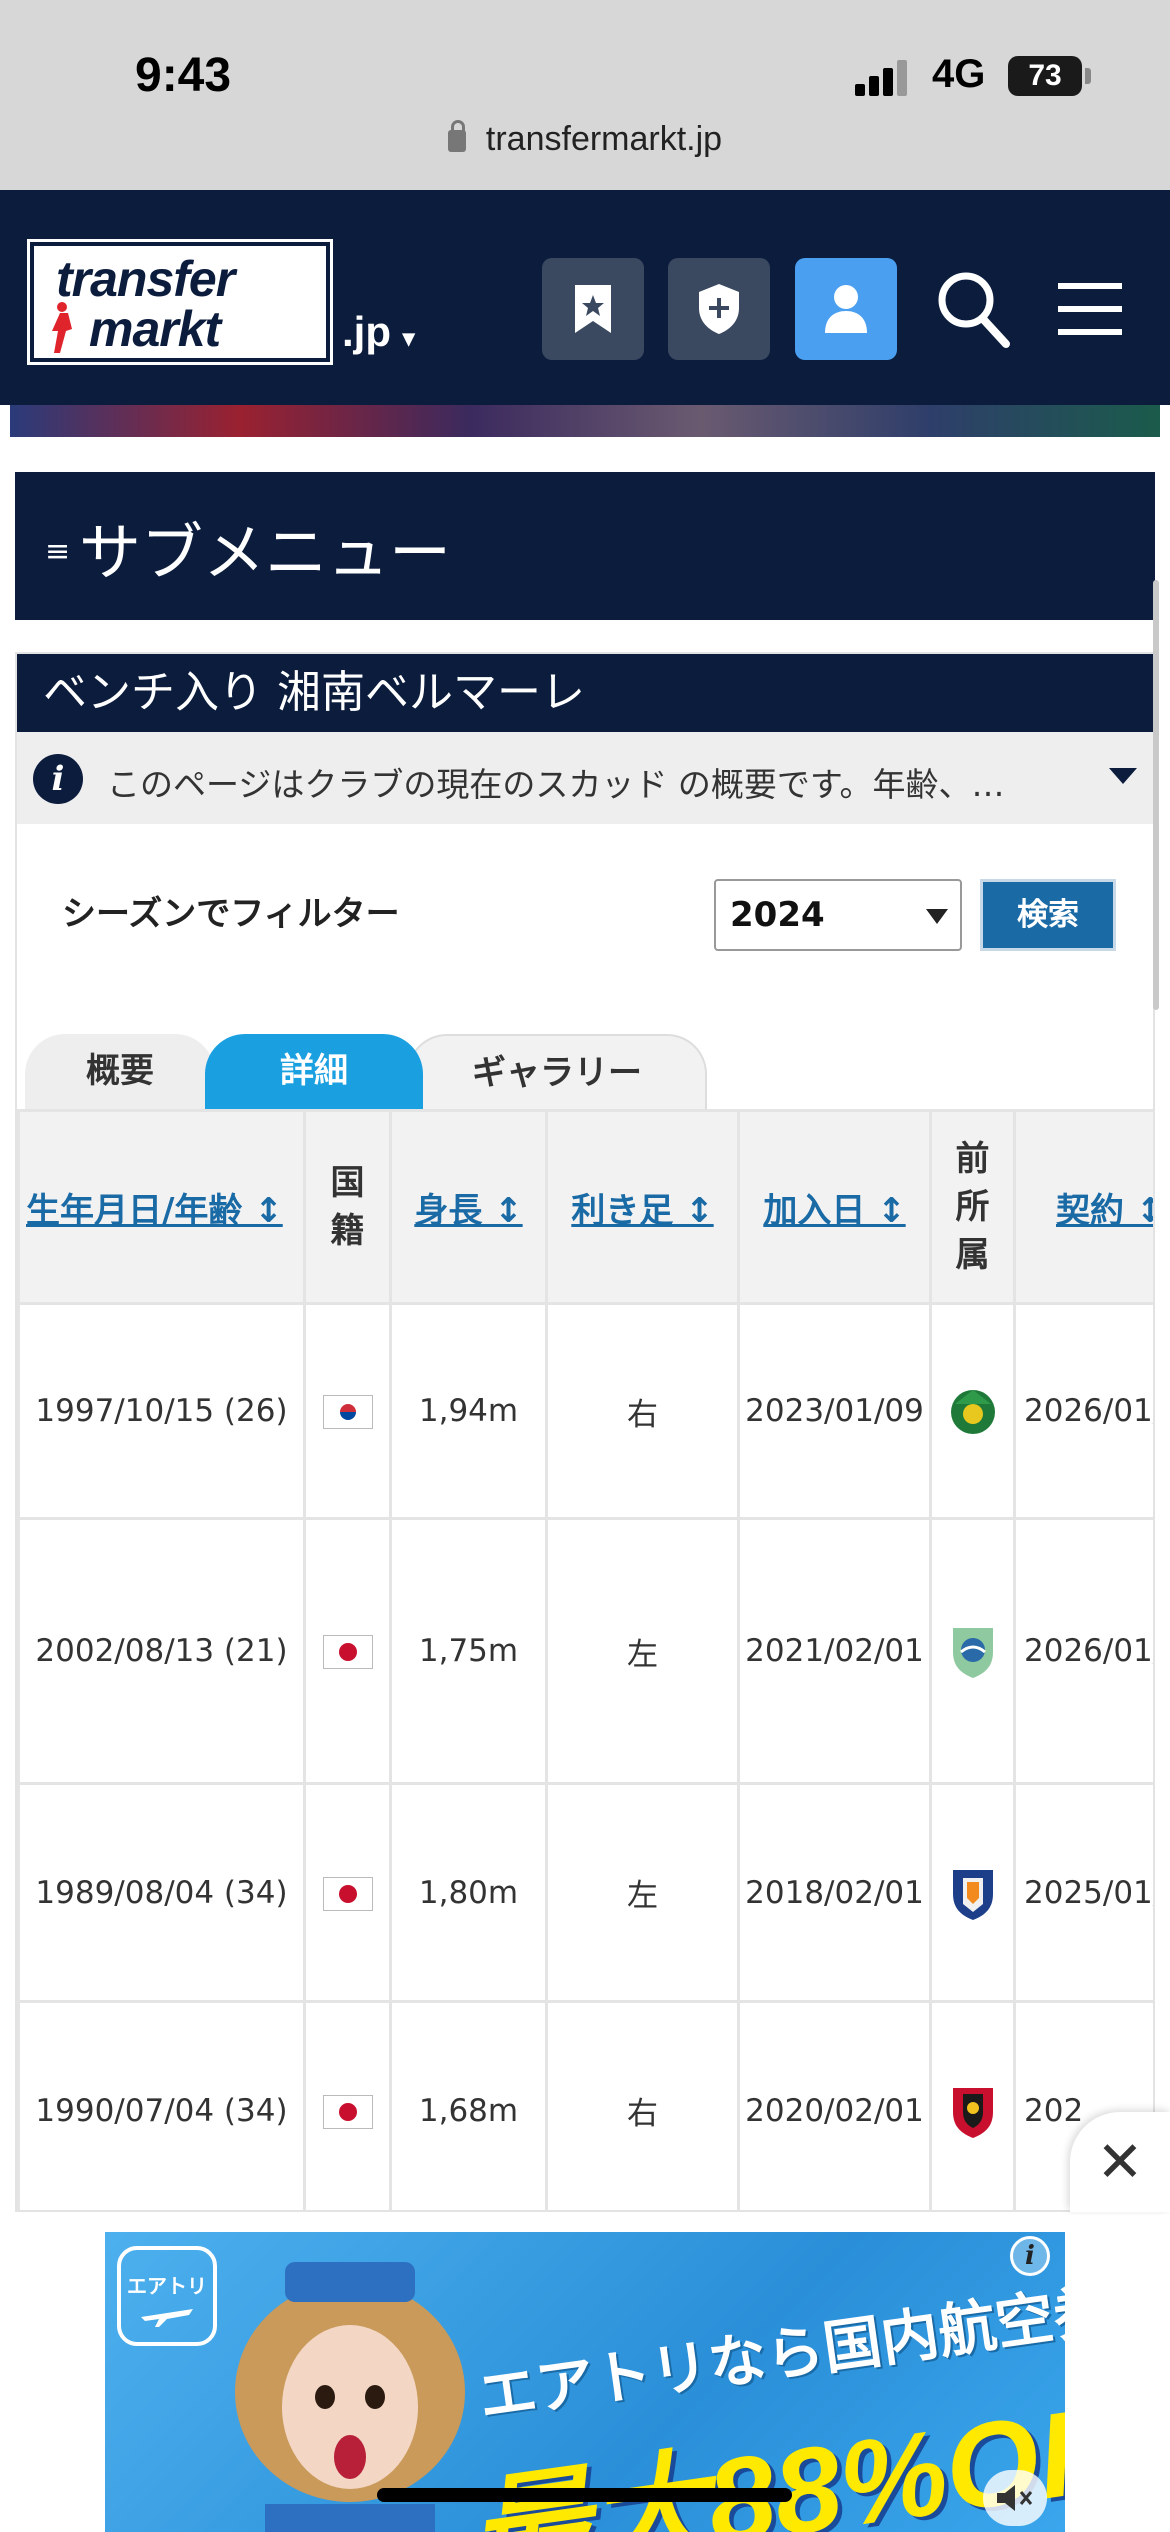  I want to click on table-row: 1990/07/04 (34) 1,68m 右 2020/02/01 202, so click(585, 2105).